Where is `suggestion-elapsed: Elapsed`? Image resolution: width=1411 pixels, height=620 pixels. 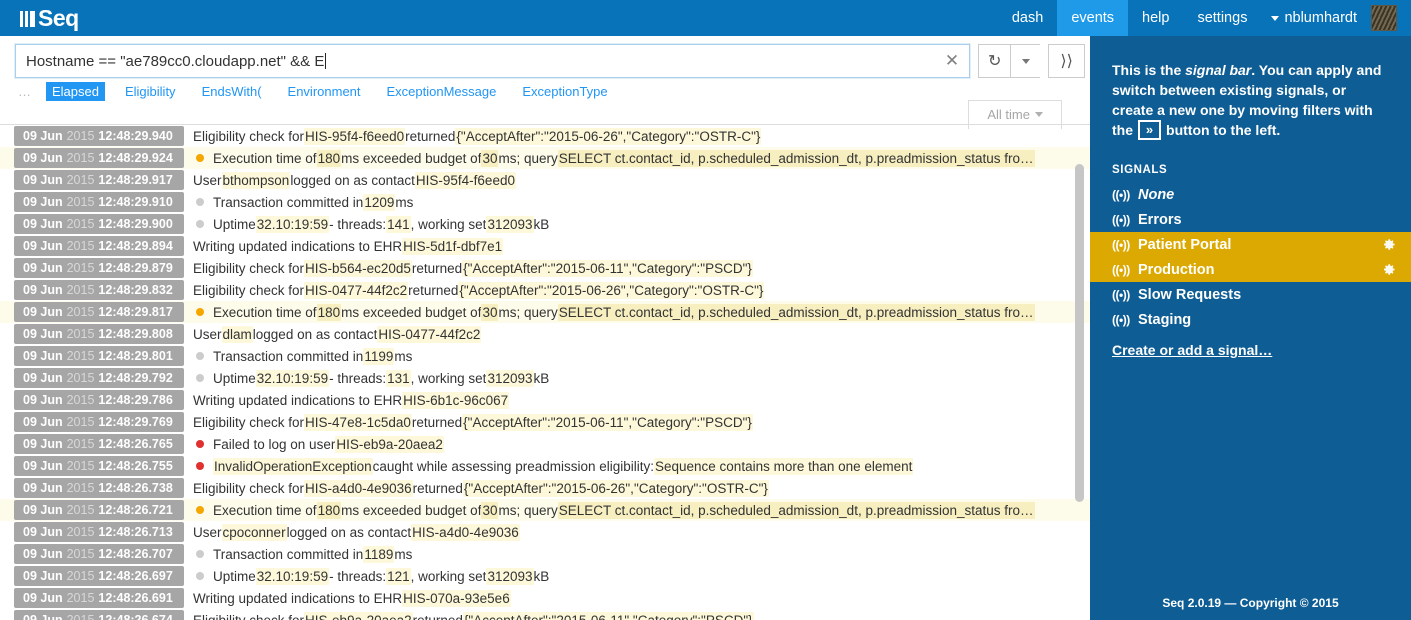 suggestion-elapsed: Elapsed is located at coordinates (75, 91).